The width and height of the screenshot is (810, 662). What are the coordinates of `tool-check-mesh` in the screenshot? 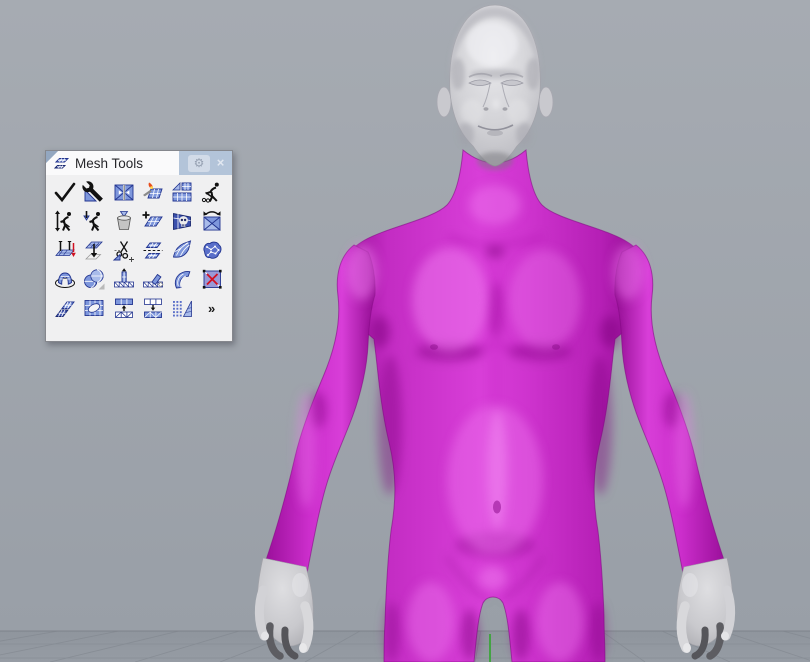 It's located at (65, 192).